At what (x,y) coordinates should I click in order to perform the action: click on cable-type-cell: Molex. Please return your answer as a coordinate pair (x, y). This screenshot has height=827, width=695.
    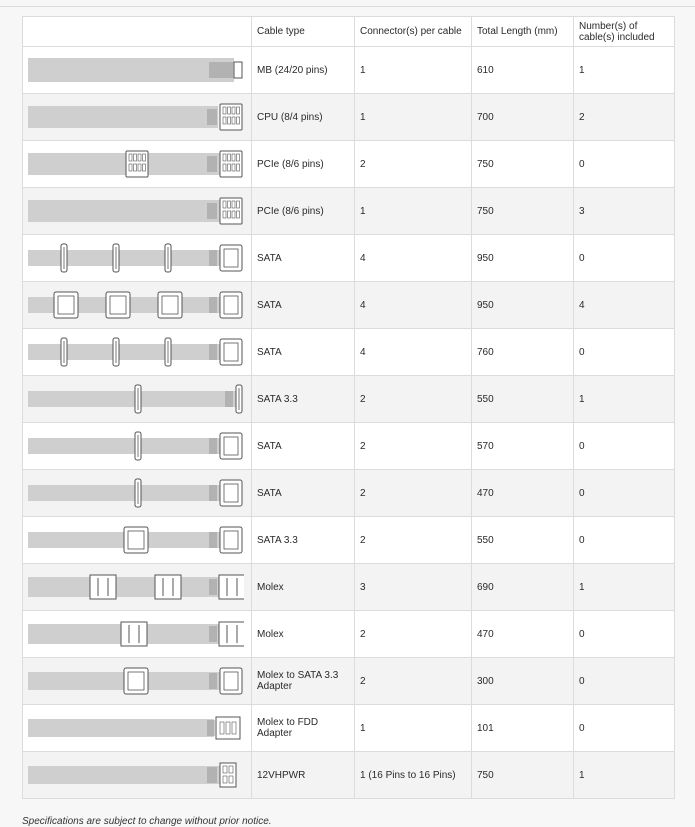
    Looking at the image, I should click on (303, 634).